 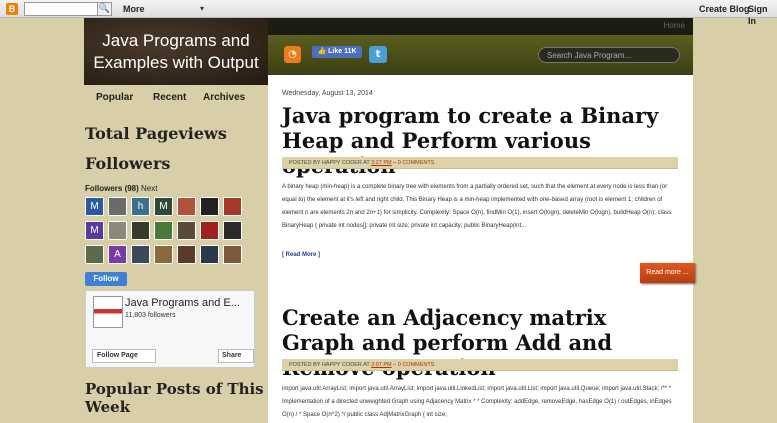 I want to click on blog-header: Java Programs and Examples with Output, so click(x=176, y=51).